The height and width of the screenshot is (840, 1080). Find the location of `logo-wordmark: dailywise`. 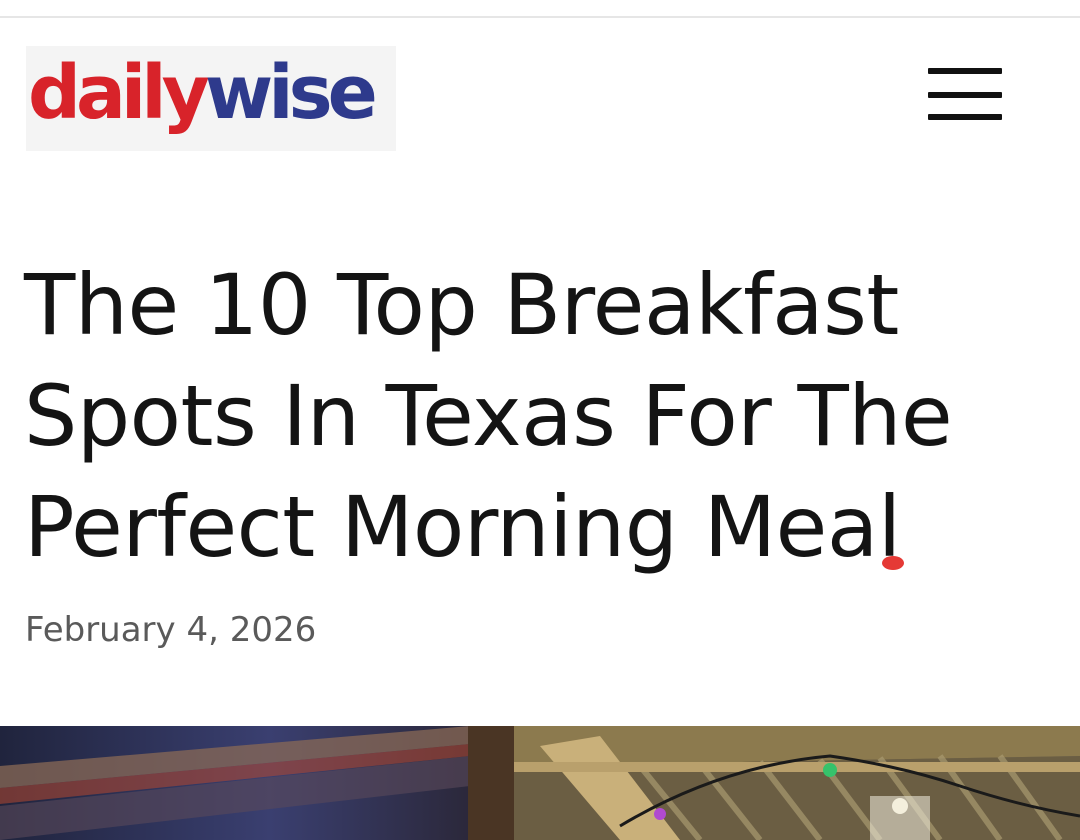

logo-wordmark: dailywise is located at coordinates (203, 93).